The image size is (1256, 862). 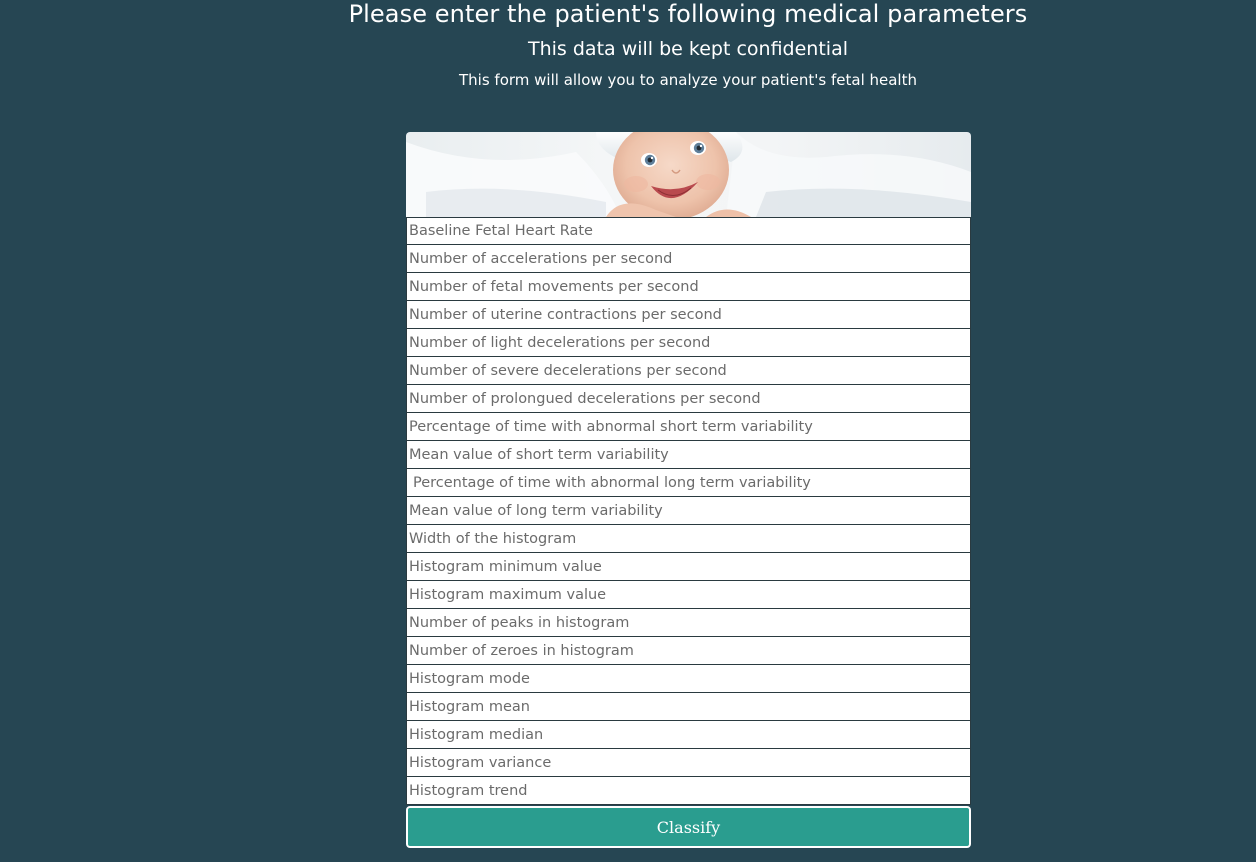 What do you see at coordinates (688, 49) in the screenshot?
I see `page-subtitle: This data will be kept confidential` at bounding box center [688, 49].